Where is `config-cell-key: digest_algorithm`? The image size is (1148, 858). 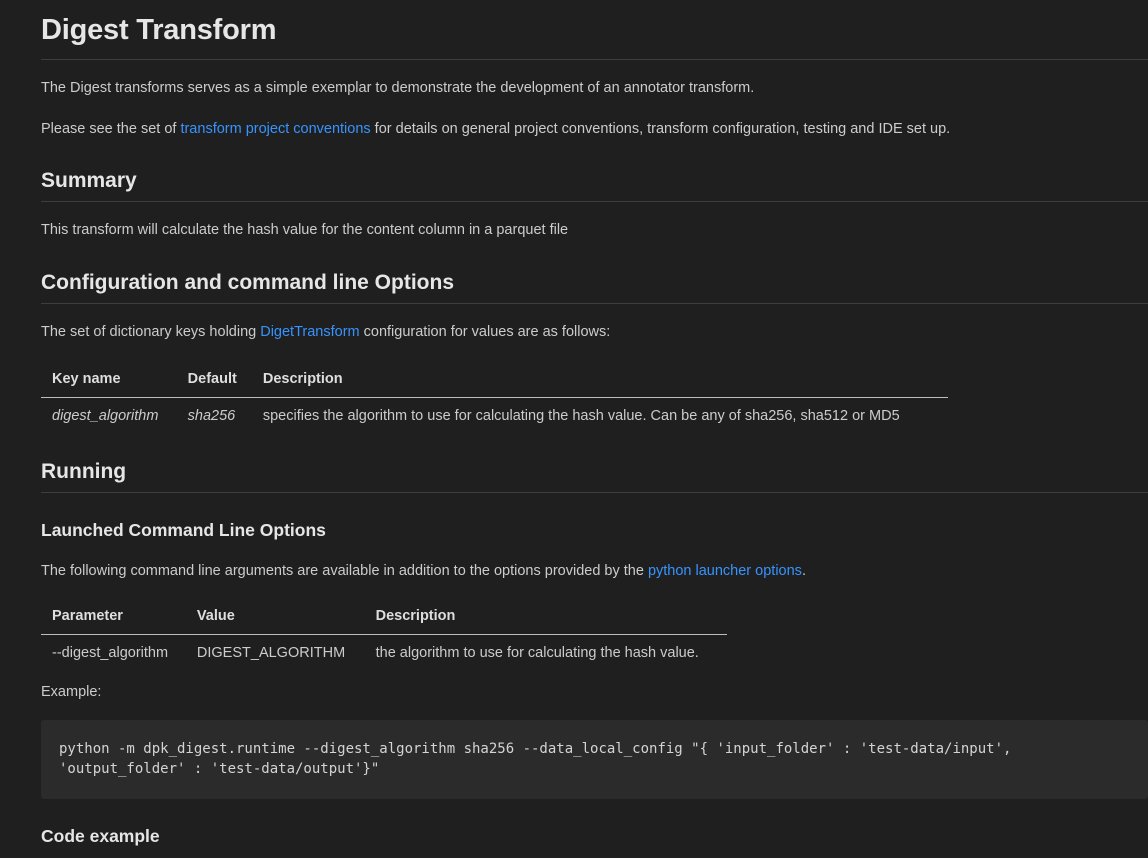
config-cell-key: digest_algorithm is located at coordinates (105, 415).